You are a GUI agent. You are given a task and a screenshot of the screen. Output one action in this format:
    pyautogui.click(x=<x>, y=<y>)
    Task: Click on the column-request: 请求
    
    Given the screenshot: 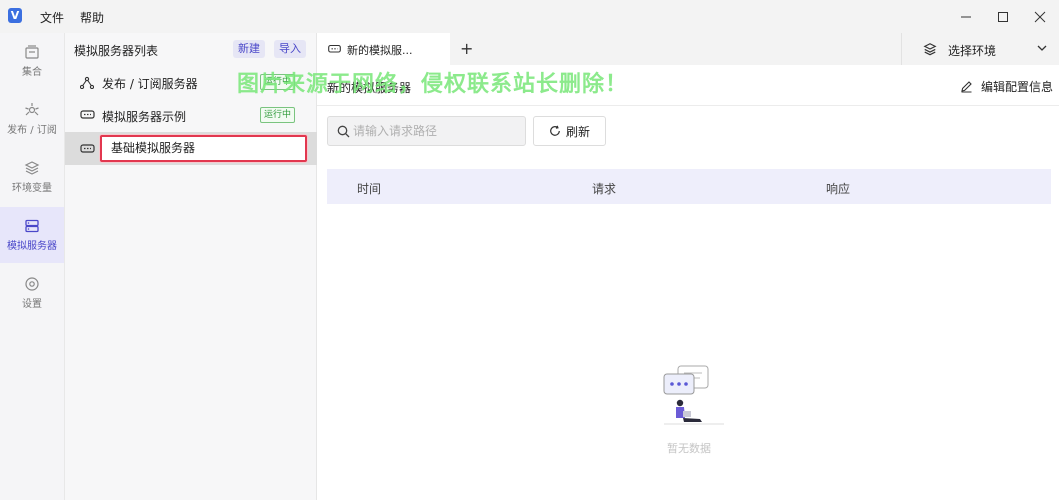 What is the action you would take?
    pyautogui.click(x=604, y=189)
    